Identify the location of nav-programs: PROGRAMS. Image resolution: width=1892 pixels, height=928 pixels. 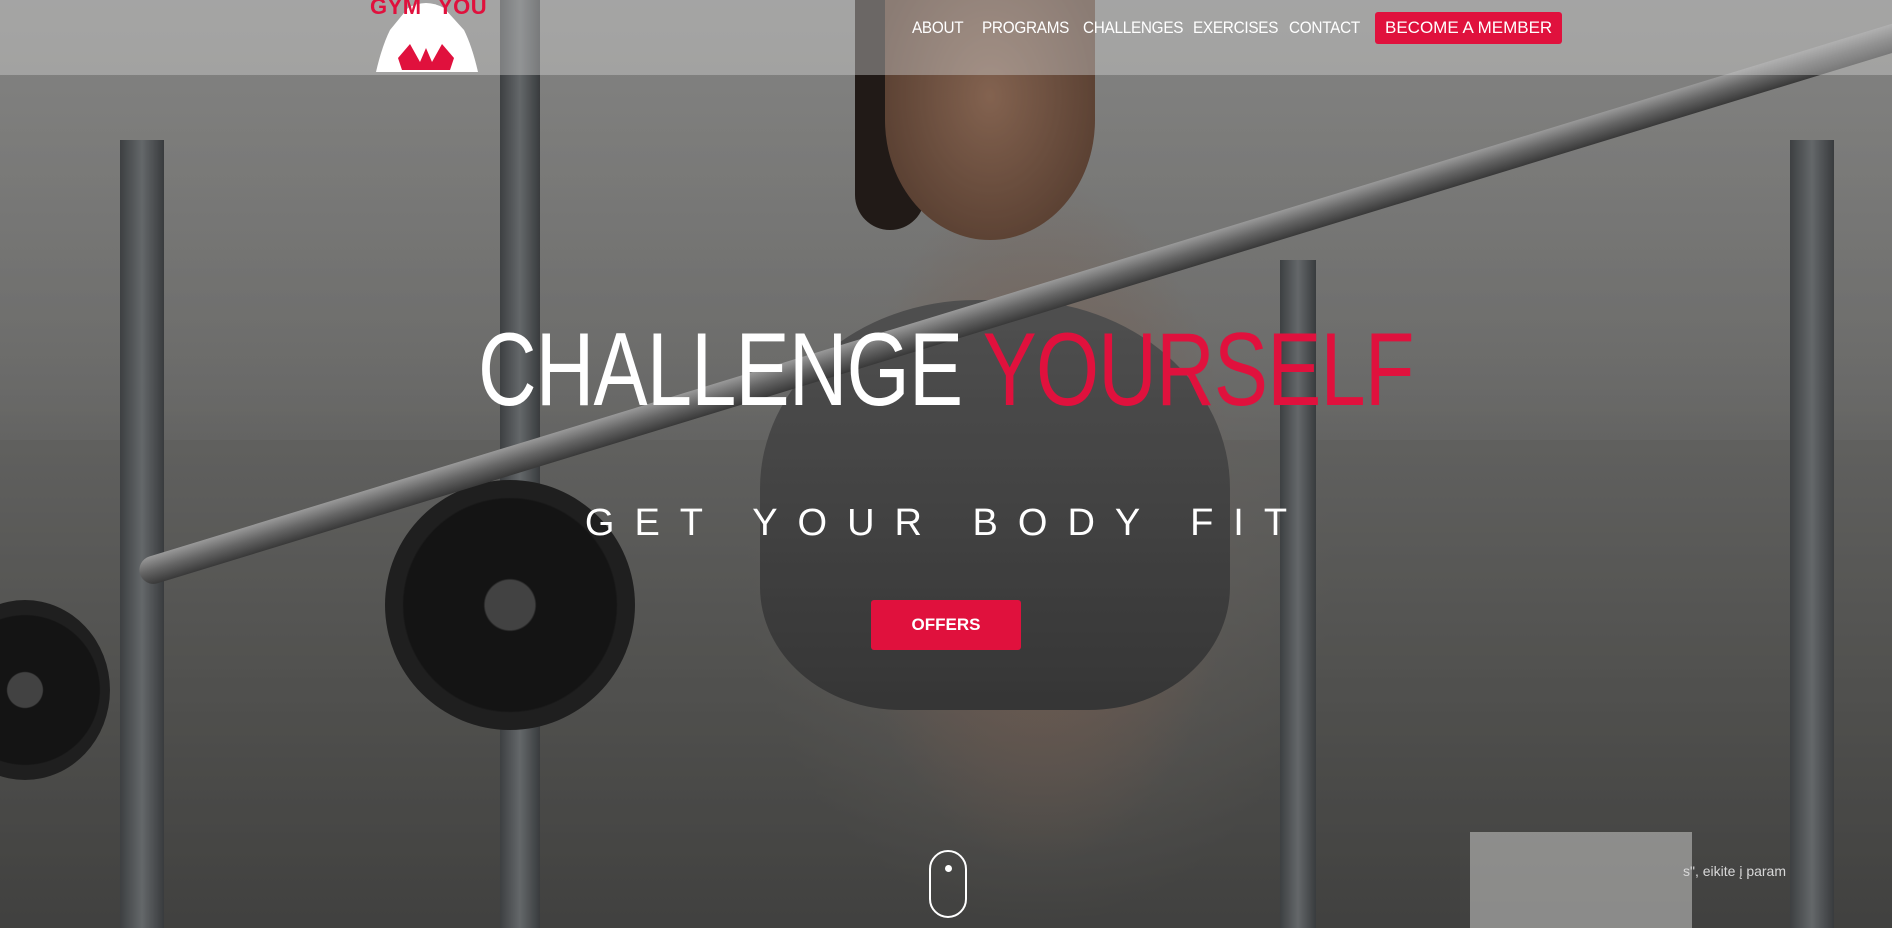
(1025, 28).